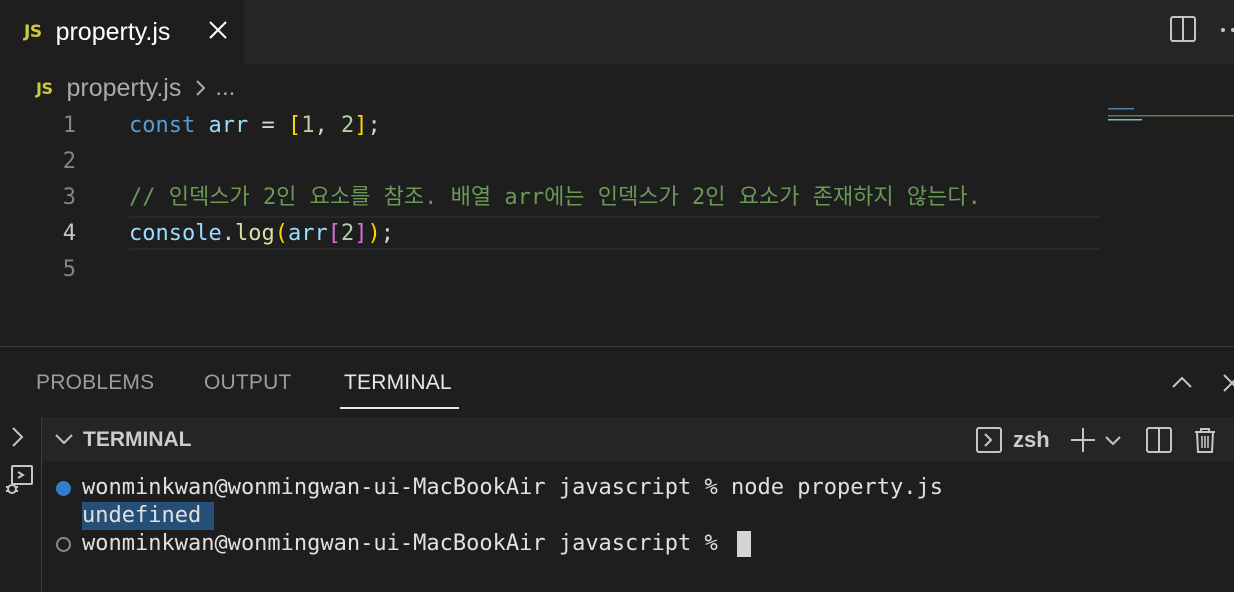 This screenshot has height=592, width=1234. I want to click on line-number: 1, so click(69, 125).